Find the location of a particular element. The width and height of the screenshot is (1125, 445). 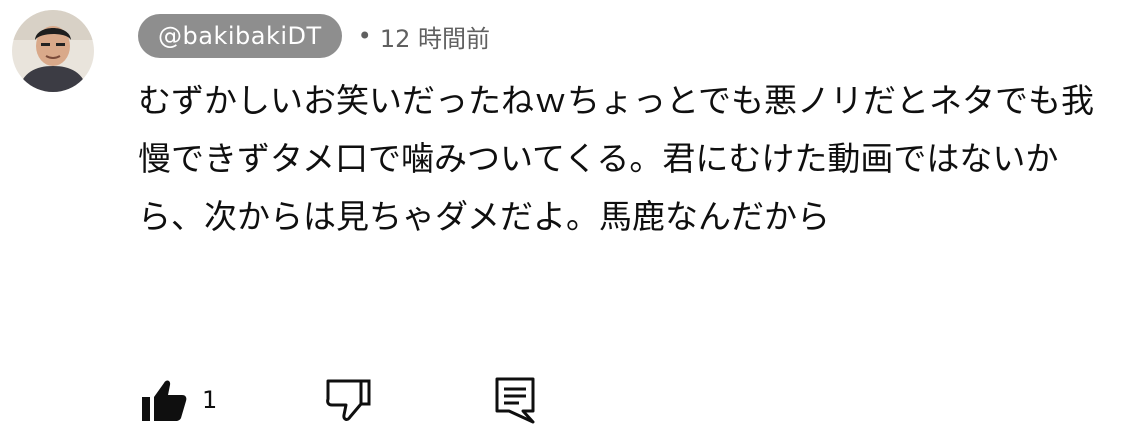

comment-actions: 1 is located at coordinates (338, 400).